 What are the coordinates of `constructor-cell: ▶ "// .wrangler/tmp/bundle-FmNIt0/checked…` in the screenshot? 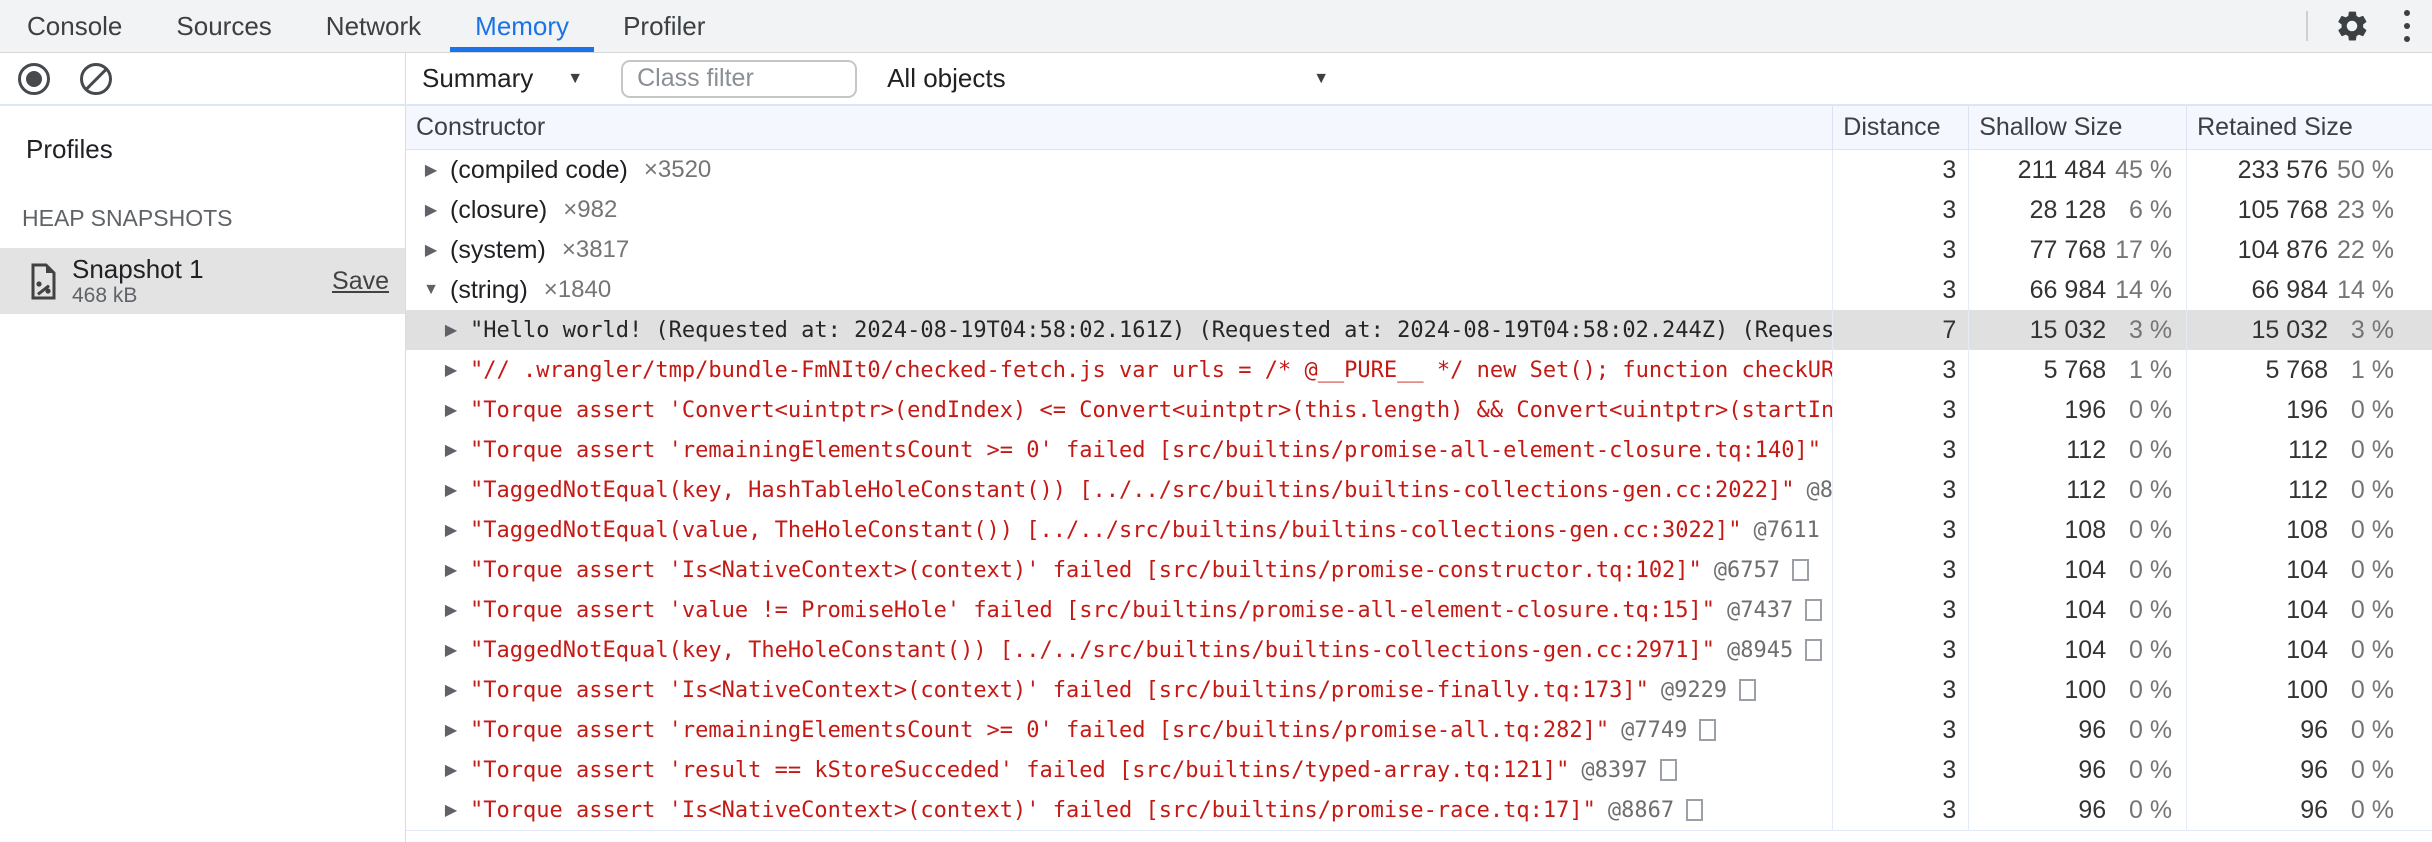 It's located at (1119, 370).